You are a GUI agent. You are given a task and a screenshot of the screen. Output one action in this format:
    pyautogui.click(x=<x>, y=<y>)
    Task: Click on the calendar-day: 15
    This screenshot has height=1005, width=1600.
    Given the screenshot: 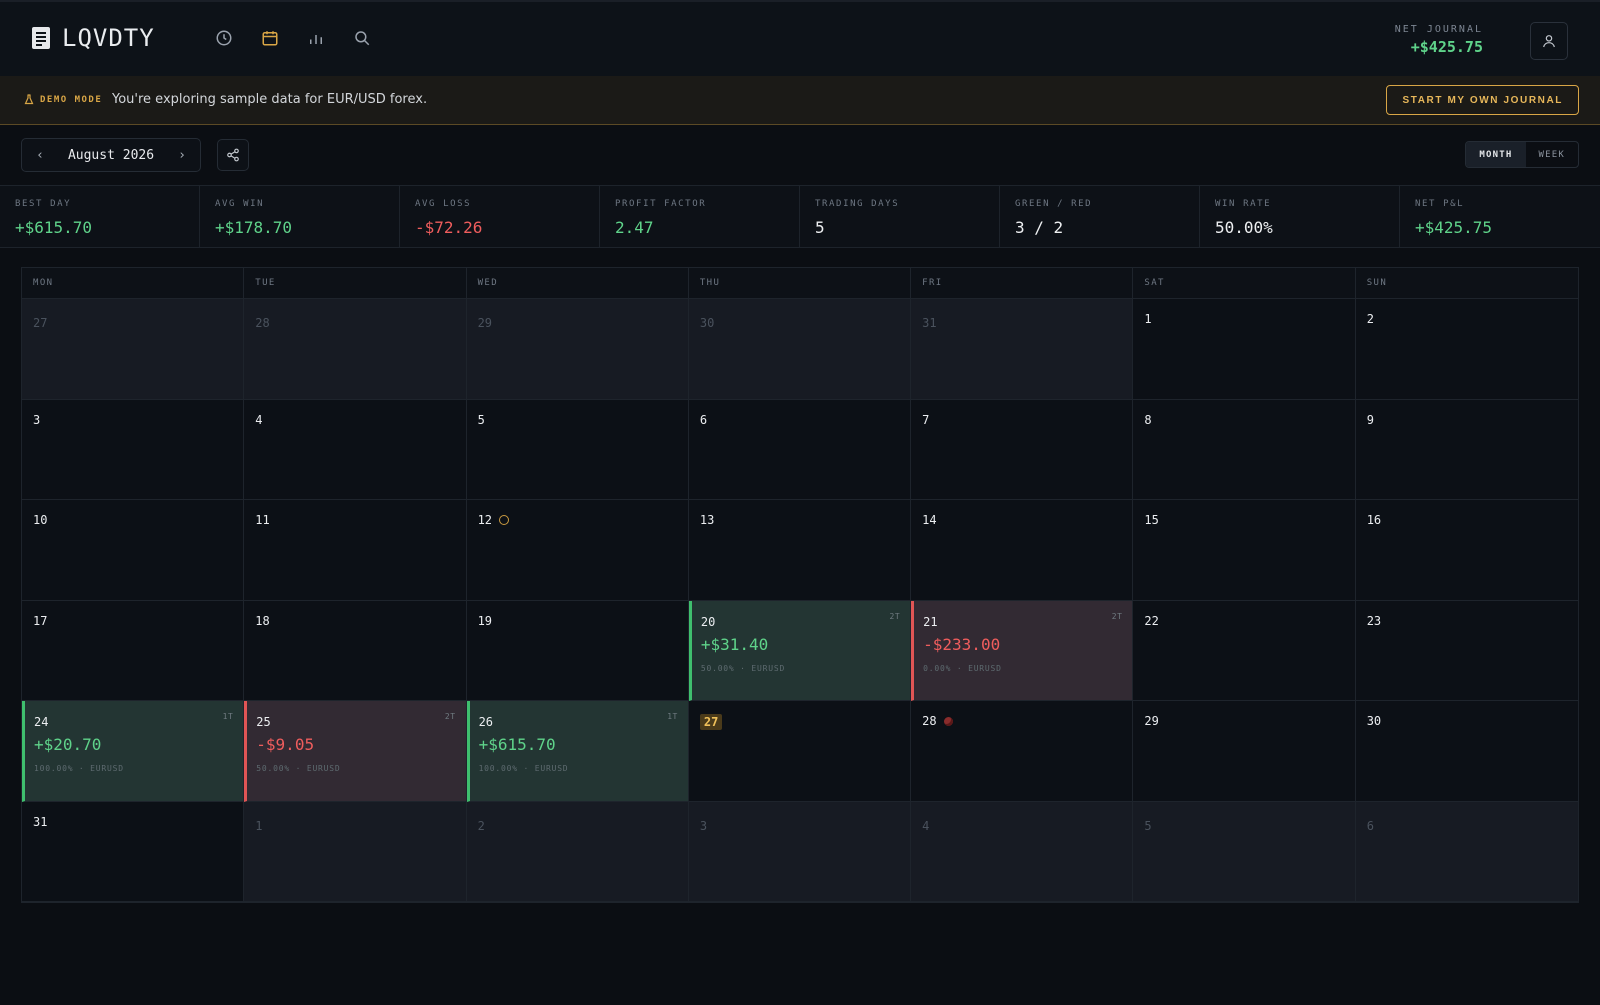 What is the action you would take?
    pyautogui.click(x=1244, y=550)
    